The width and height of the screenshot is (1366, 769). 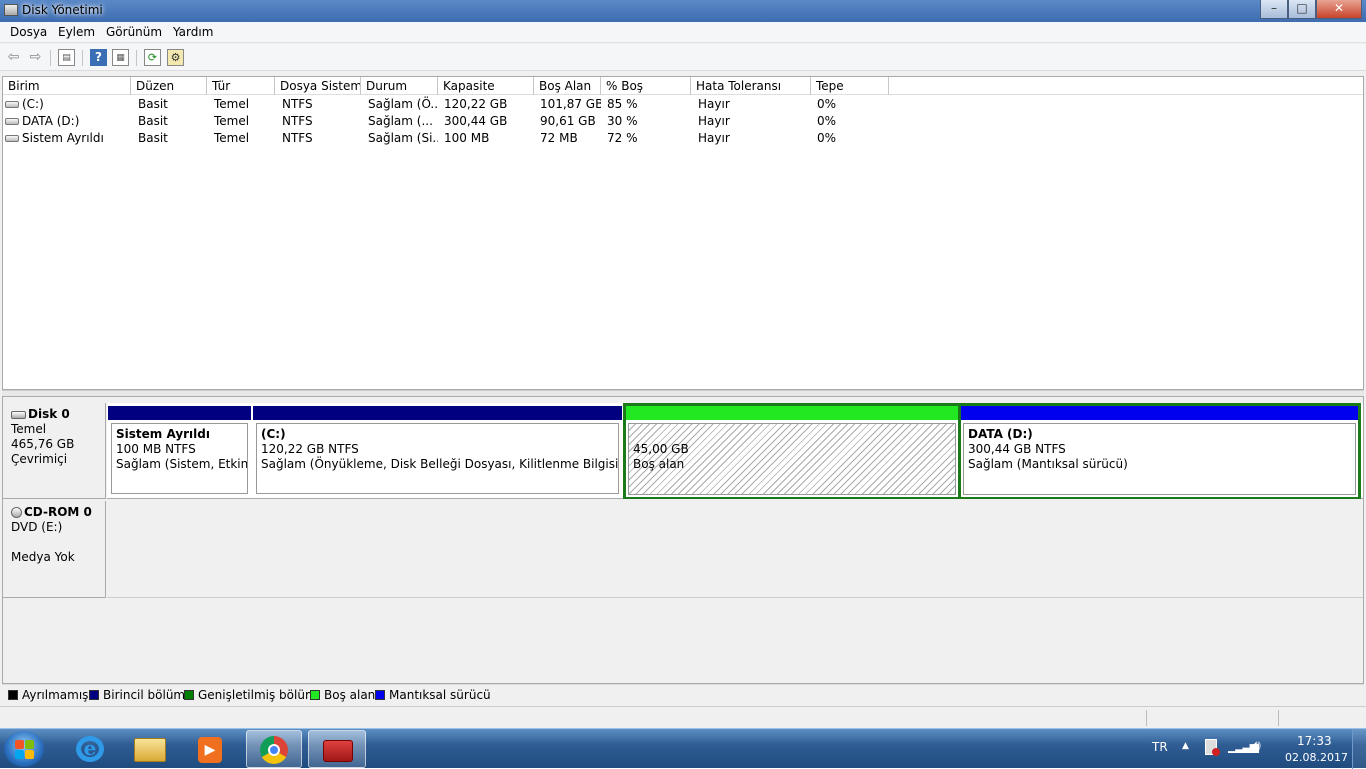 I want to click on toolbar-separator, so click(x=82, y=58).